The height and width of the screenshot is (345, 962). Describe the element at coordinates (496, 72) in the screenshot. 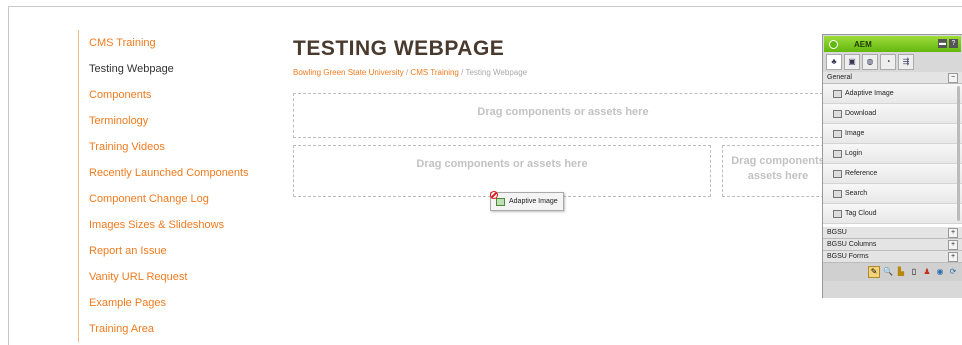

I see `breadcrumb-item-current: Testing Webpage` at that location.